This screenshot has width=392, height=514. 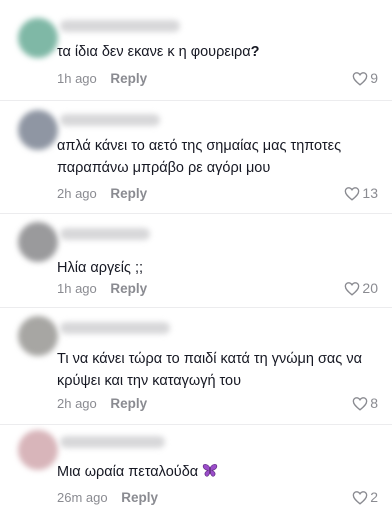 What do you see at coordinates (361, 288) in the screenshot?
I see `like-button: 20` at bounding box center [361, 288].